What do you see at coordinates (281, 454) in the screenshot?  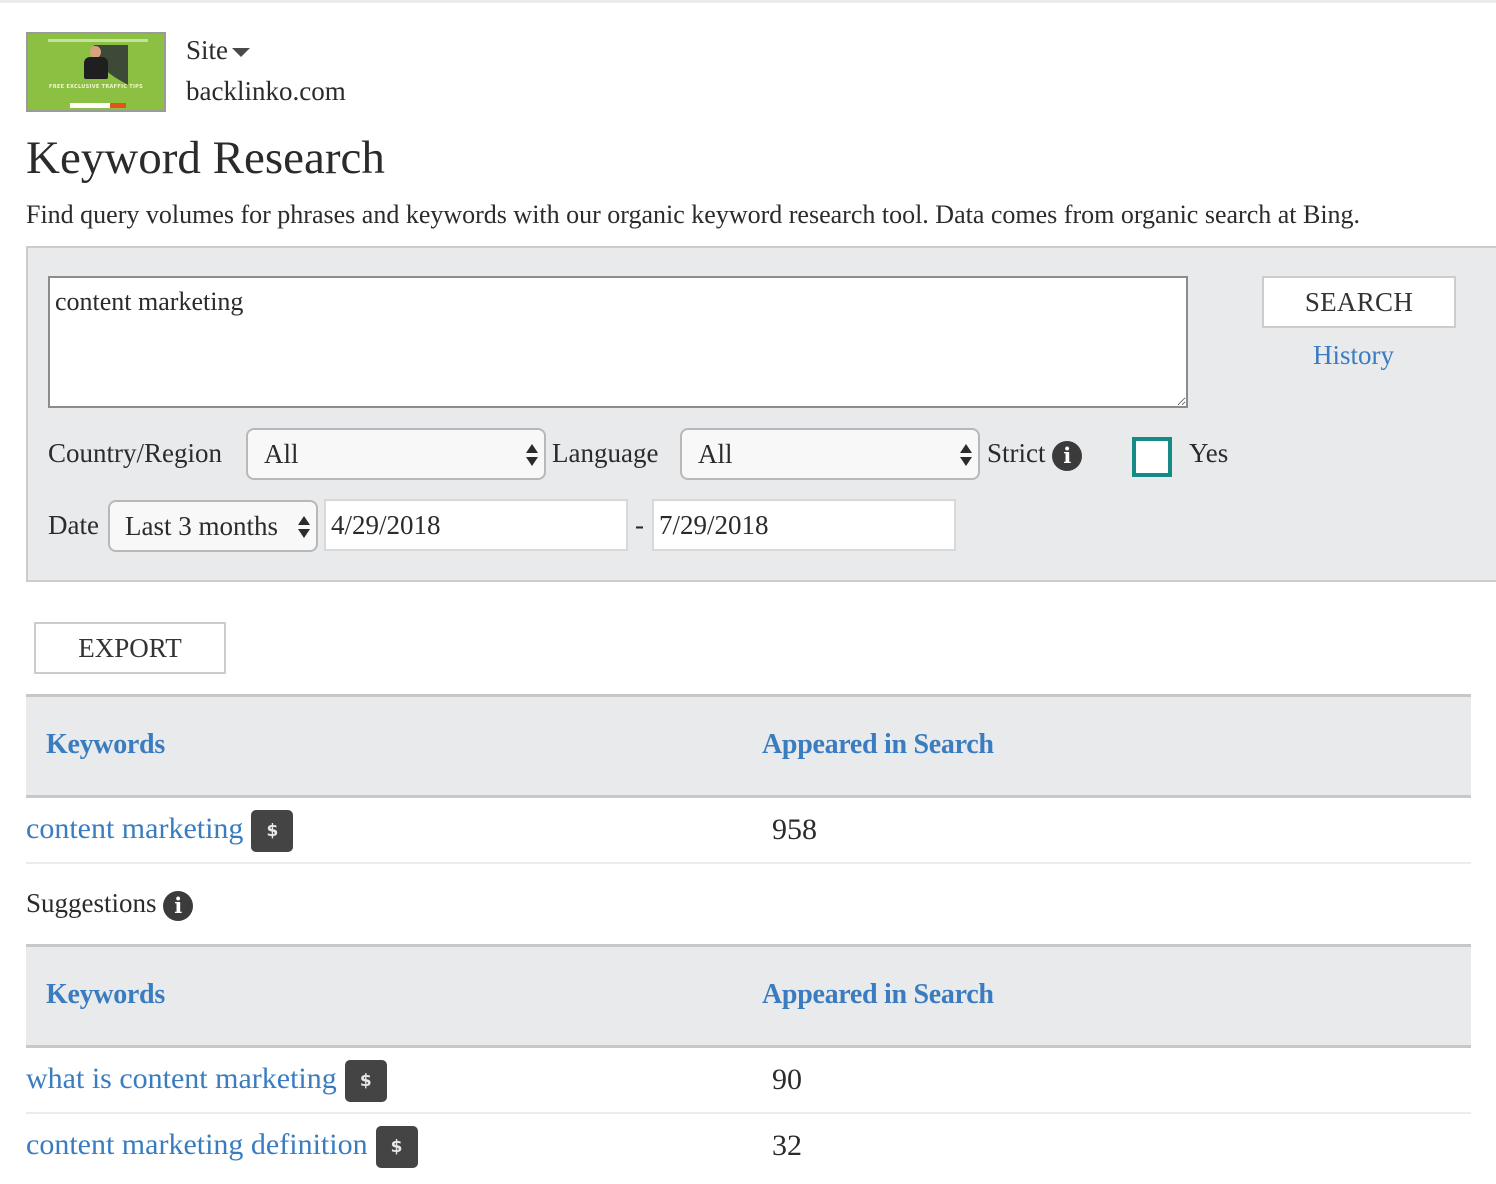 I see `country-region-value: All` at bounding box center [281, 454].